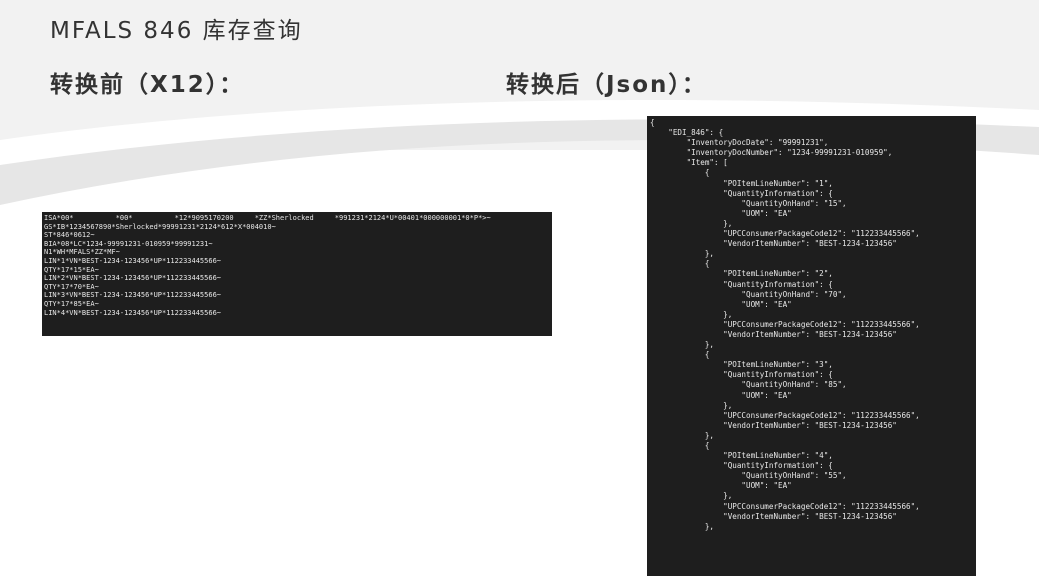 The image size is (1039, 580). I want to click on json-code-line: "Item": [, so click(689, 163).